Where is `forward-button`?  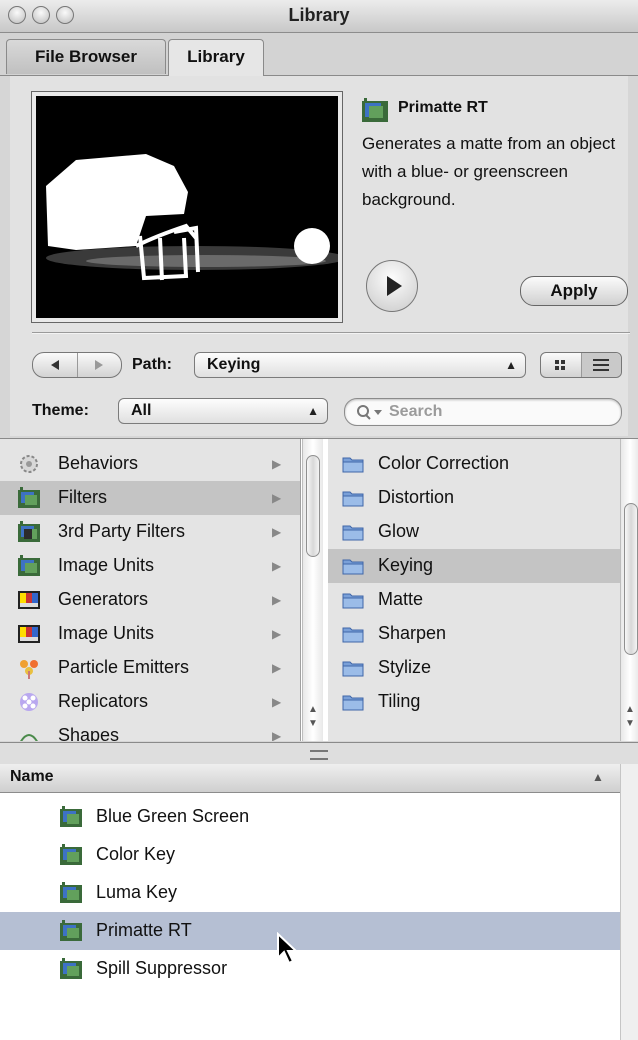 forward-button is located at coordinates (99, 365).